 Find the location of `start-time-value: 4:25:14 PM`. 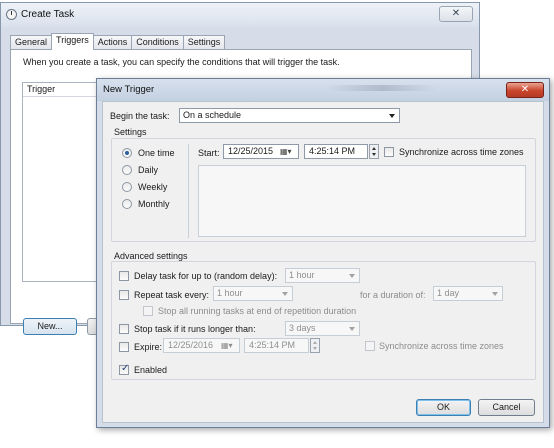

start-time-value: 4:25:14 PM is located at coordinates (332, 151).